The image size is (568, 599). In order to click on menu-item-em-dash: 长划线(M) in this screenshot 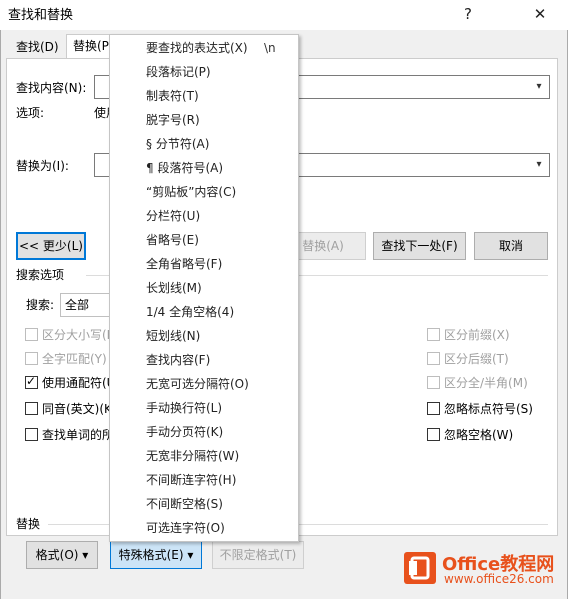, I will do `click(204, 288)`.